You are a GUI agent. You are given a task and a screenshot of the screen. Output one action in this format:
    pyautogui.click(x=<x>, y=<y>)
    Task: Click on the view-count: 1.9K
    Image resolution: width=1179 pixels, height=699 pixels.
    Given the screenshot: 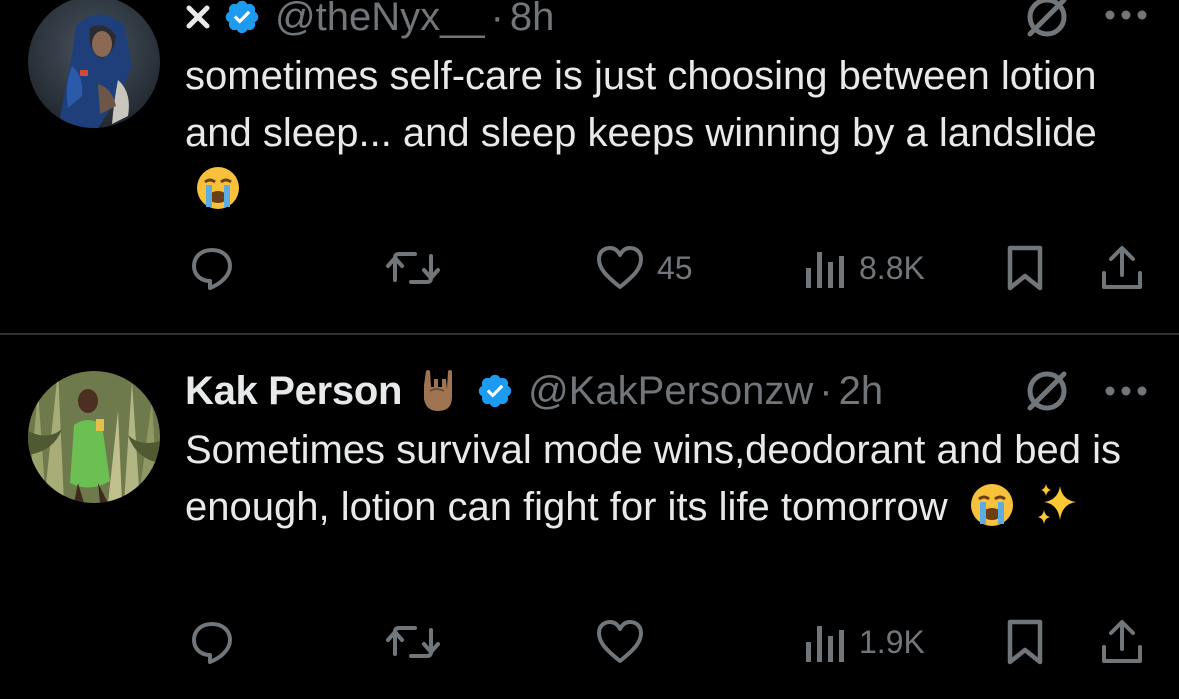 What is the action you would take?
    pyautogui.click(x=892, y=641)
    